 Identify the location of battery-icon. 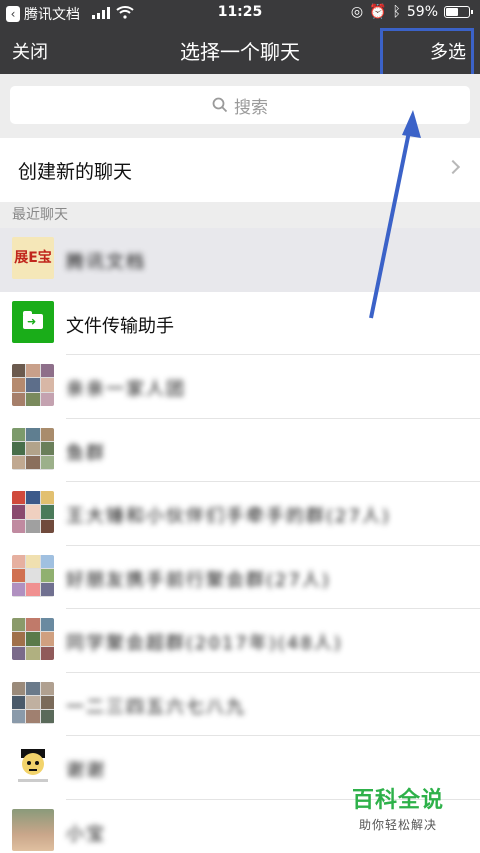
(458, 12).